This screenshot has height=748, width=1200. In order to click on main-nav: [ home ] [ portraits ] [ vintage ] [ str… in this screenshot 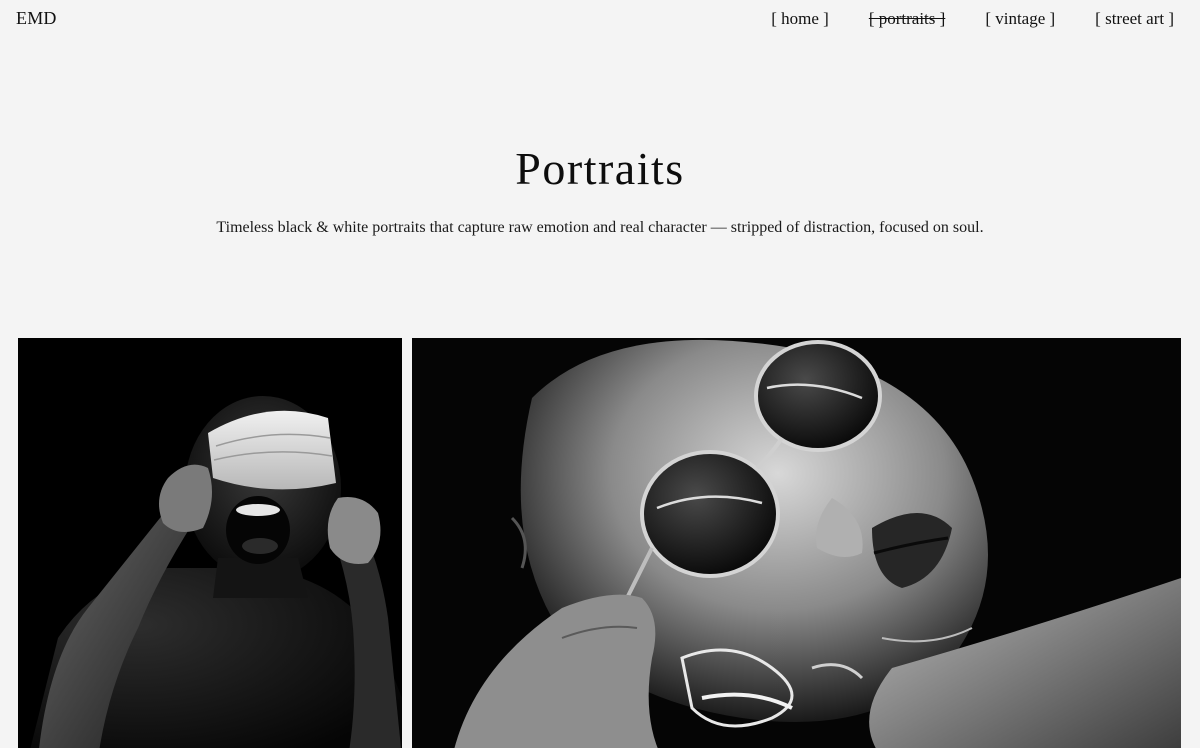, I will do `click(972, 19)`.